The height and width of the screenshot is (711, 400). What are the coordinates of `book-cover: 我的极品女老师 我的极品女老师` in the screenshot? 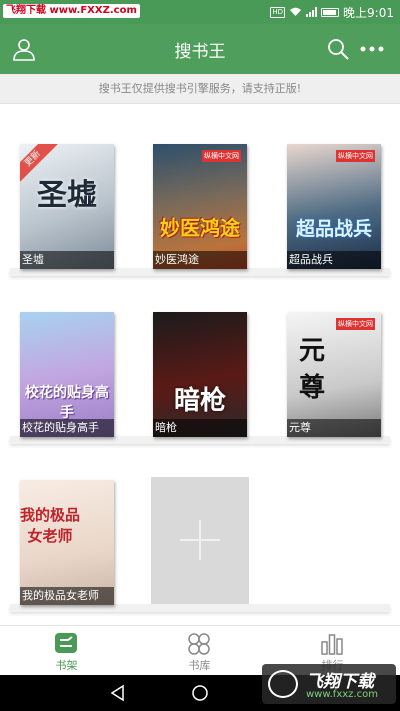 It's located at (67, 542).